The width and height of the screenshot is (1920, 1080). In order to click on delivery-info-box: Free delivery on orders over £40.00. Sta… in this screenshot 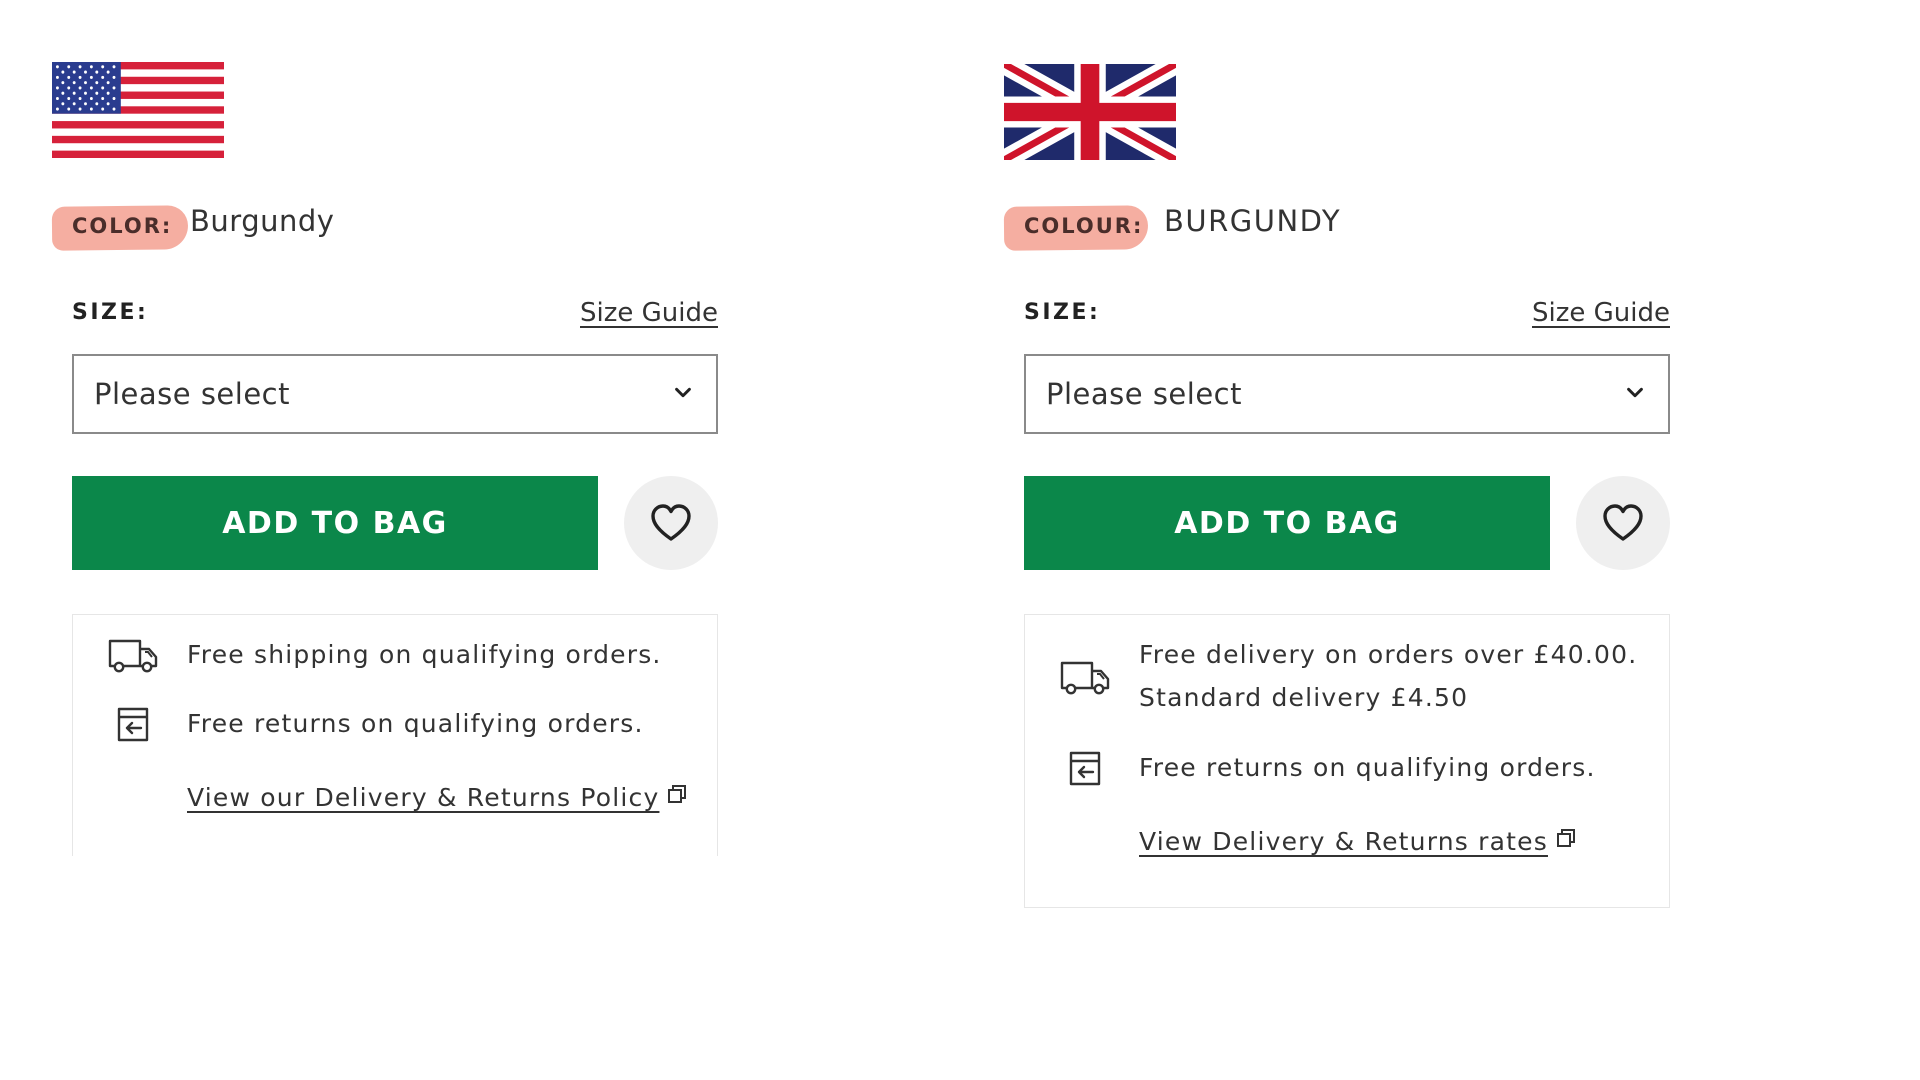, I will do `click(1347, 761)`.